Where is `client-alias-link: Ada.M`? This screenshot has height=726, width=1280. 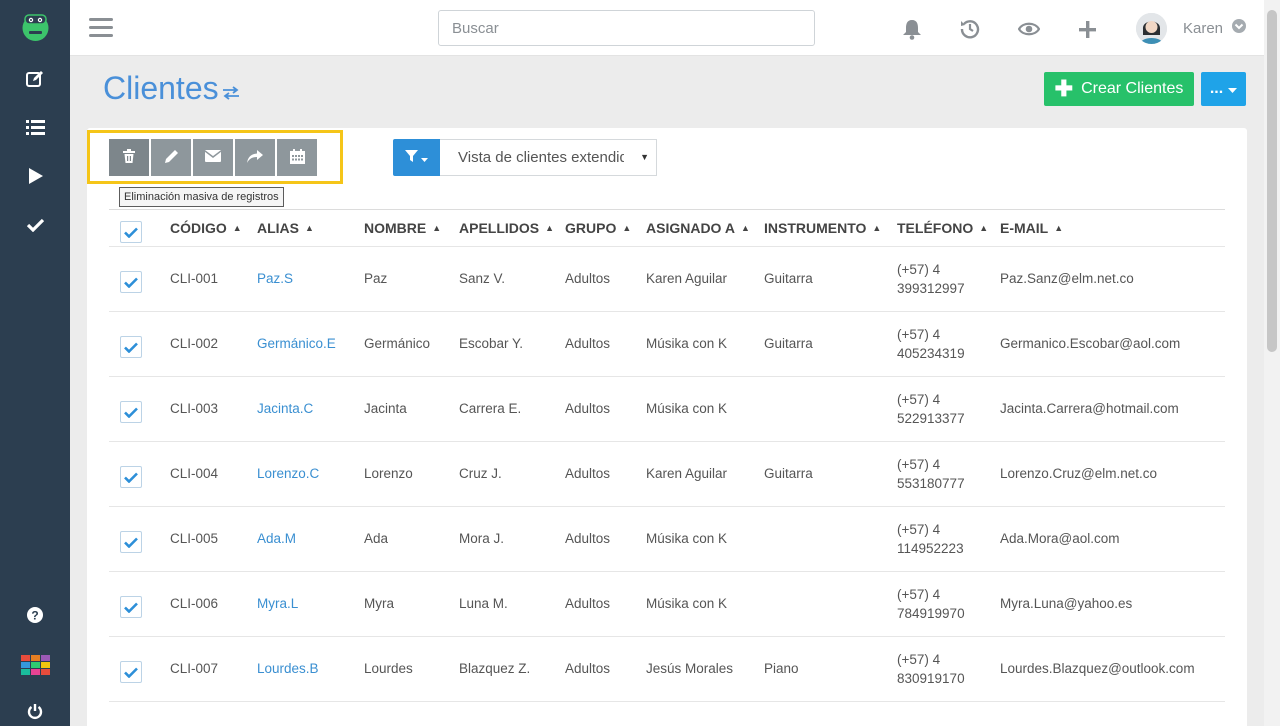 client-alias-link: Ada.M is located at coordinates (276, 538).